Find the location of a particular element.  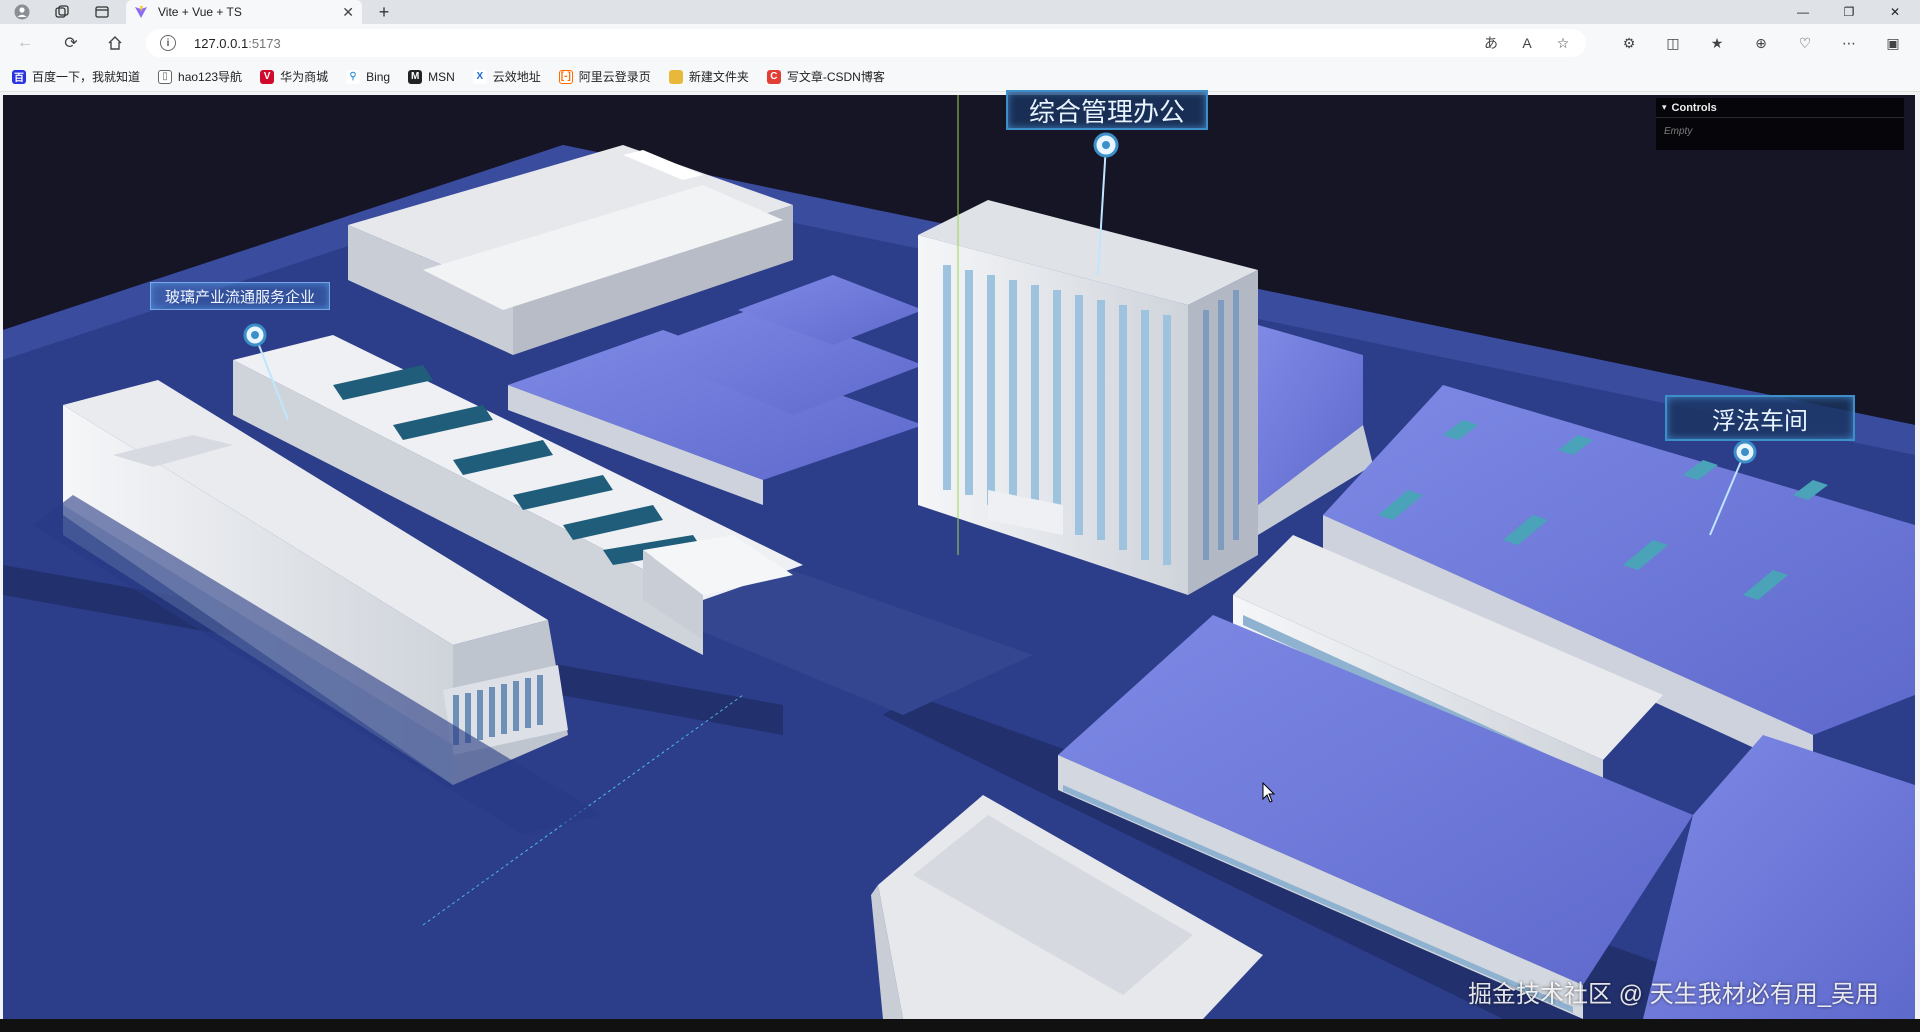

search-icon: ⚲ is located at coordinates (353, 76).